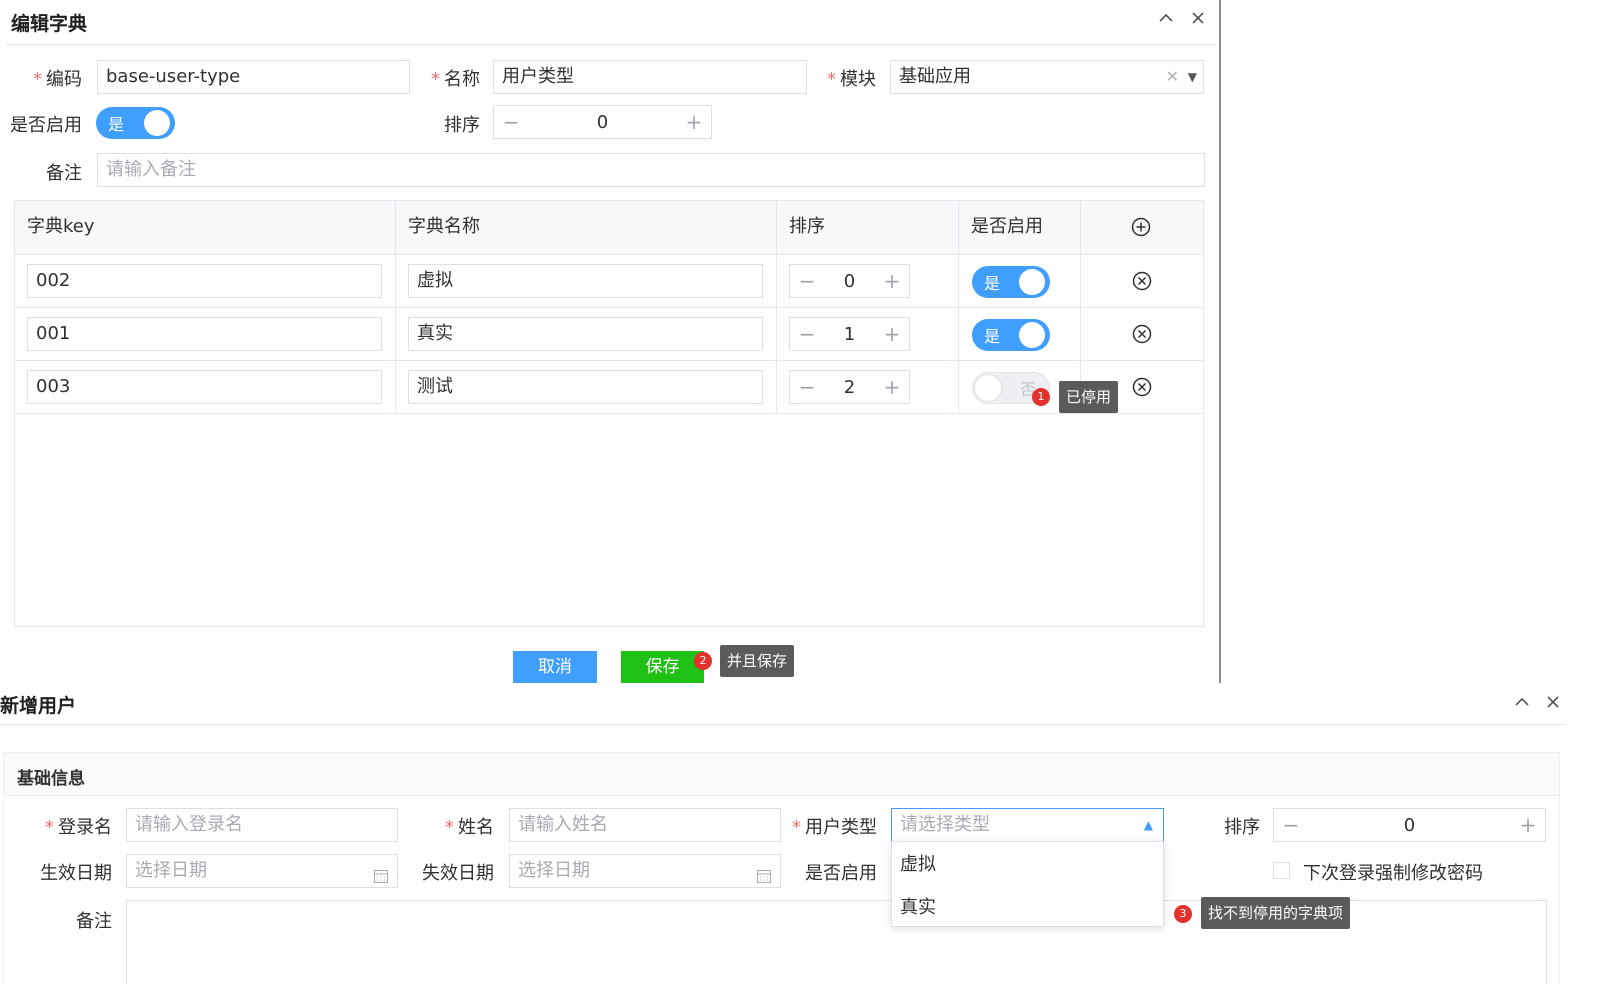 The height and width of the screenshot is (984, 1606). I want to click on start-date-label: 生效日期, so click(76, 873).